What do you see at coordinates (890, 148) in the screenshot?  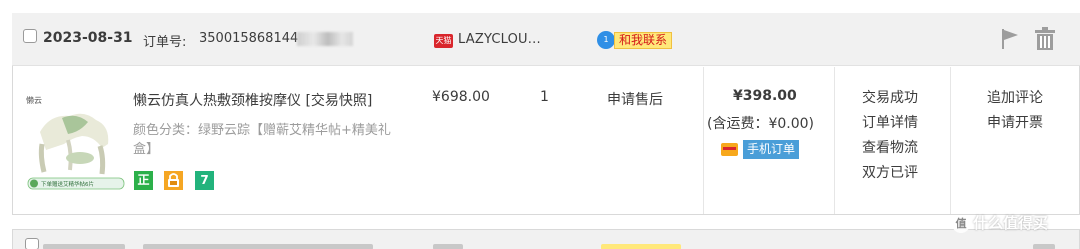 I see `view-logistics-link: 查看物流` at bounding box center [890, 148].